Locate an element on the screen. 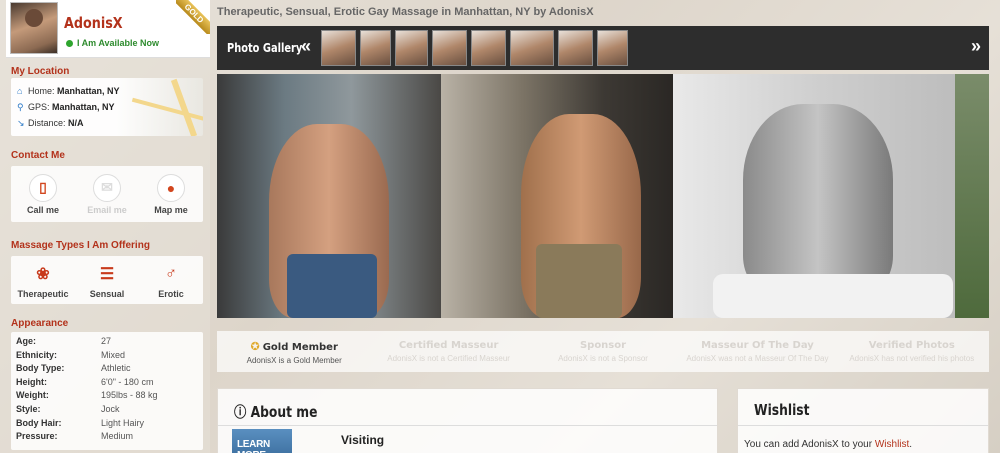  gps-row: ⚲ GPS: Manhattan, NY is located at coordinates (66, 107).